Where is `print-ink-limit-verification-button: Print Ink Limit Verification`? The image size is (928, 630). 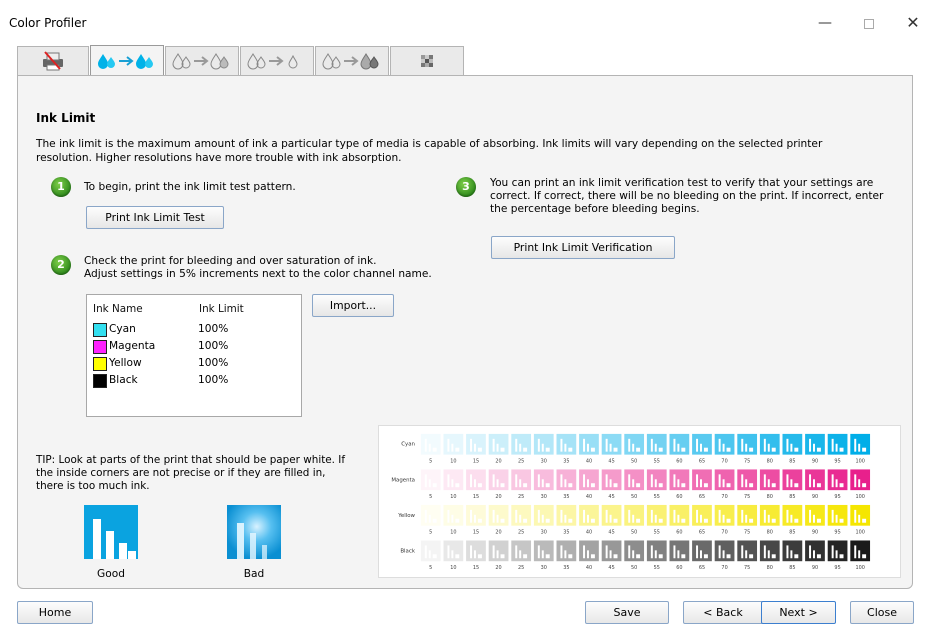 print-ink-limit-verification-button: Print Ink Limit Verification is located at coordinates (583, 247).